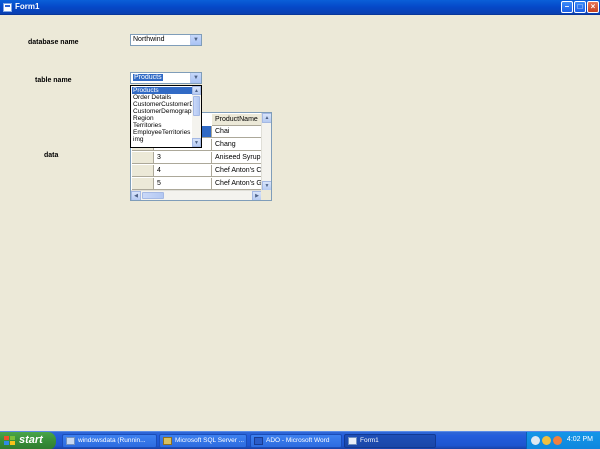  I want to click on taskbar-item-form1: Form1, so click(390, 441).